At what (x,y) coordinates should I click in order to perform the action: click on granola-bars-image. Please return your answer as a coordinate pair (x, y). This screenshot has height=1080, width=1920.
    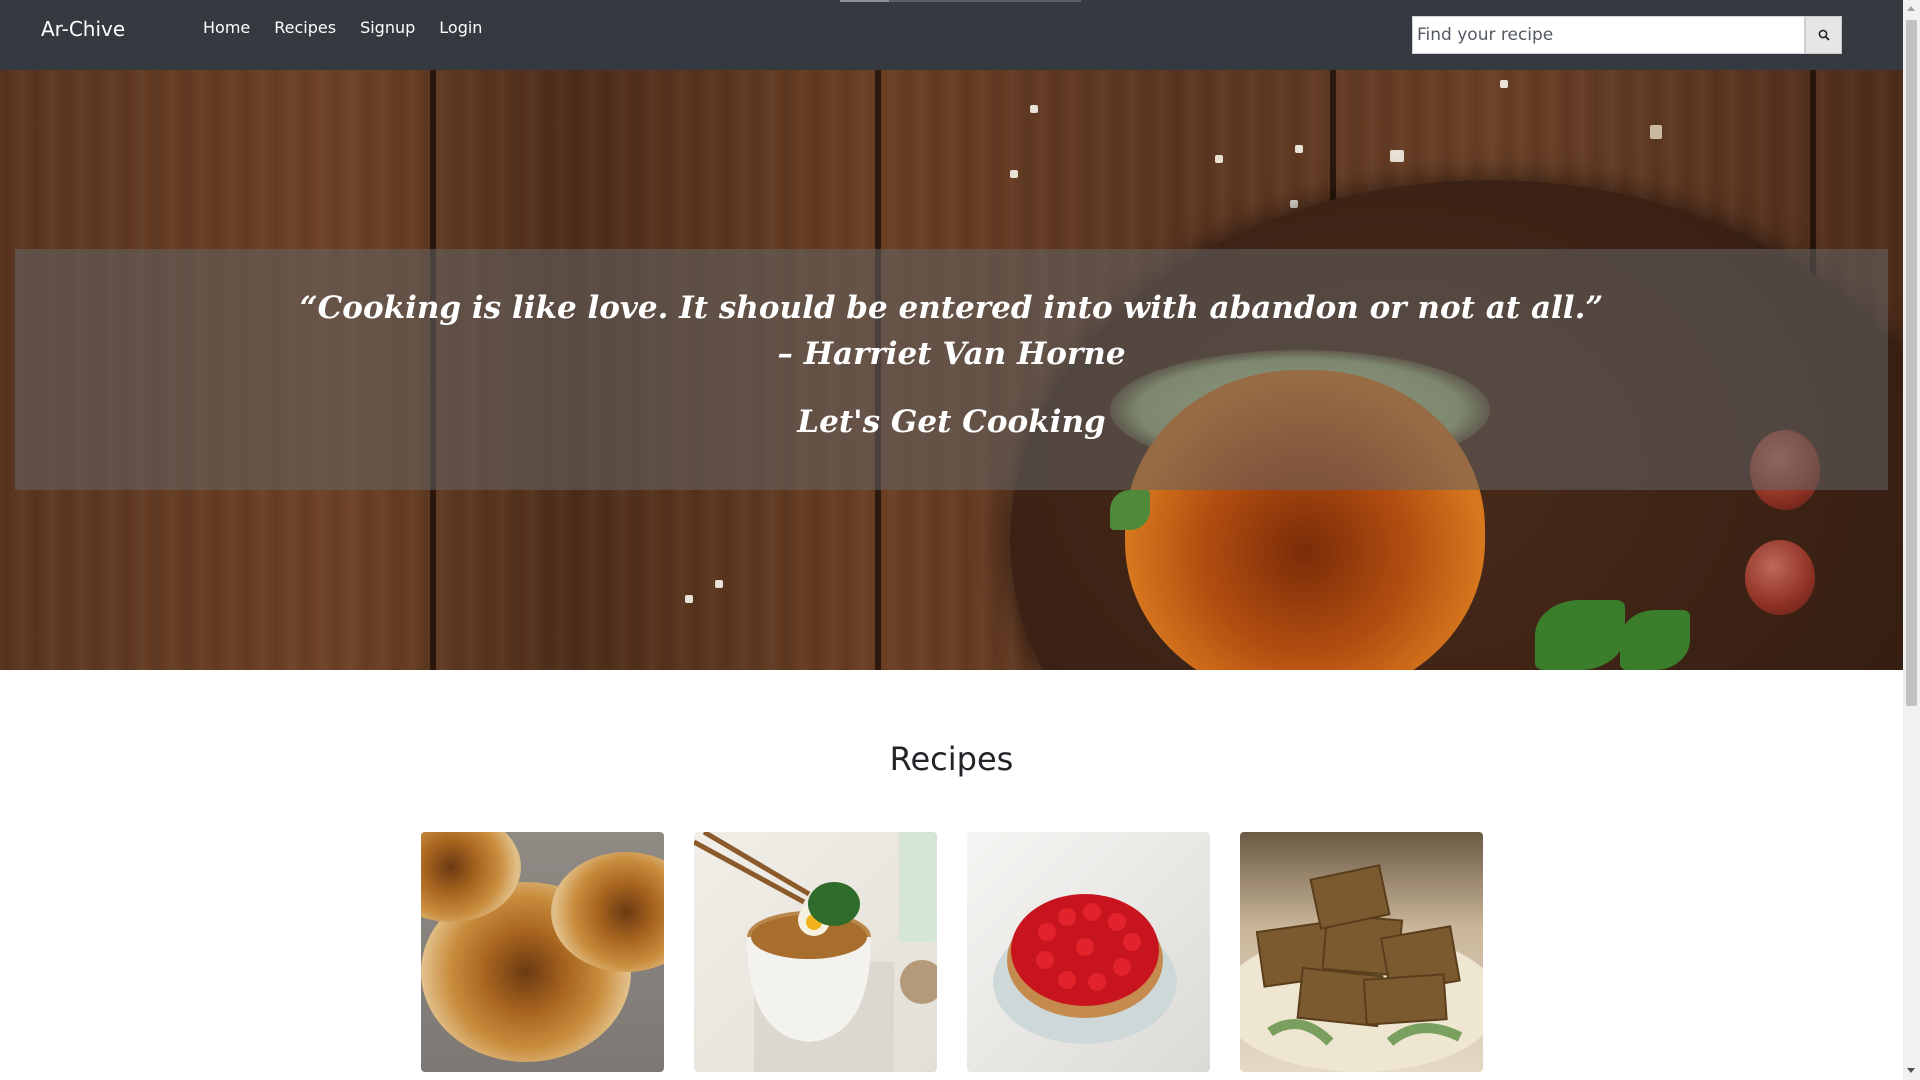
    Looking at the image, I should click on (1361, 968).